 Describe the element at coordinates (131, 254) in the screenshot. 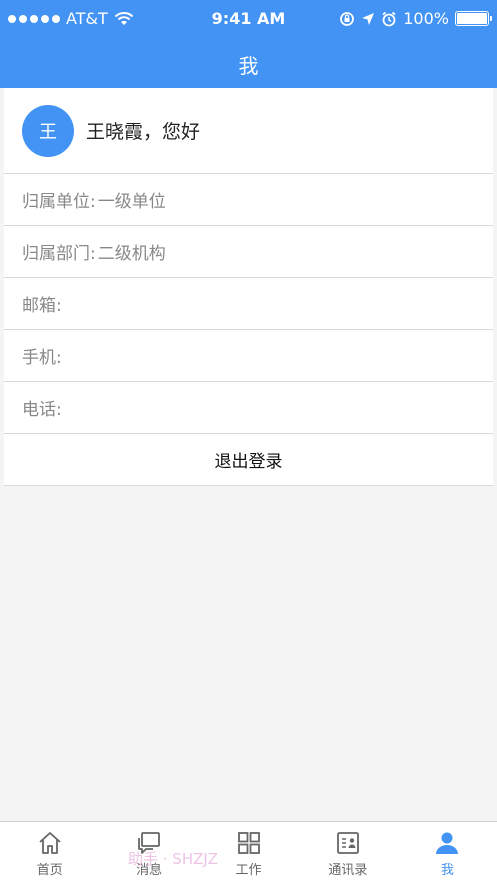

I see `field-value: 二级机构` at that location.